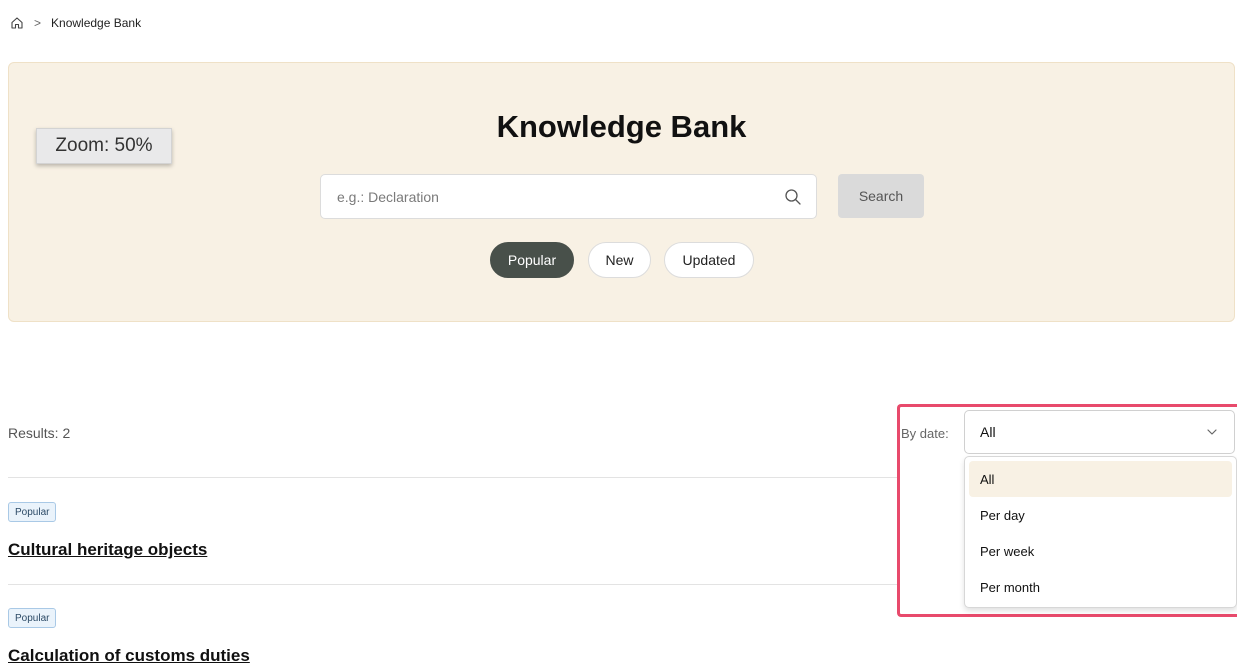  What do you see at coordinates (1099, 432) in the screenshot?
I see `date-filter-select: All` at bounding box center [1099, 432].